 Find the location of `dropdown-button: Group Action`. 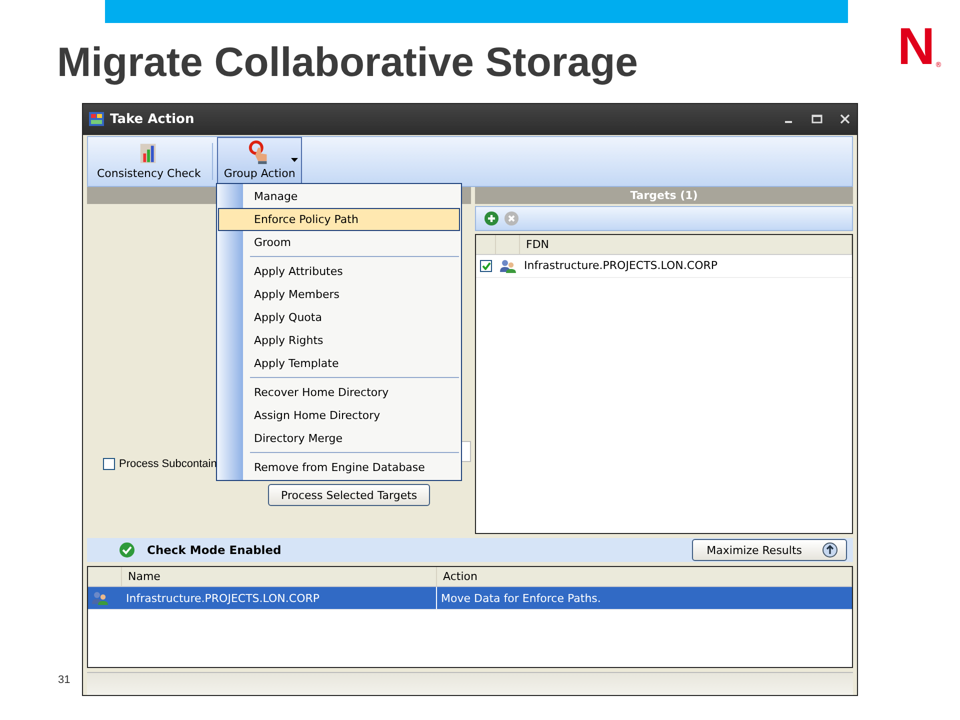

dropdown-button: Group Action is located at coordinates (259, 161).